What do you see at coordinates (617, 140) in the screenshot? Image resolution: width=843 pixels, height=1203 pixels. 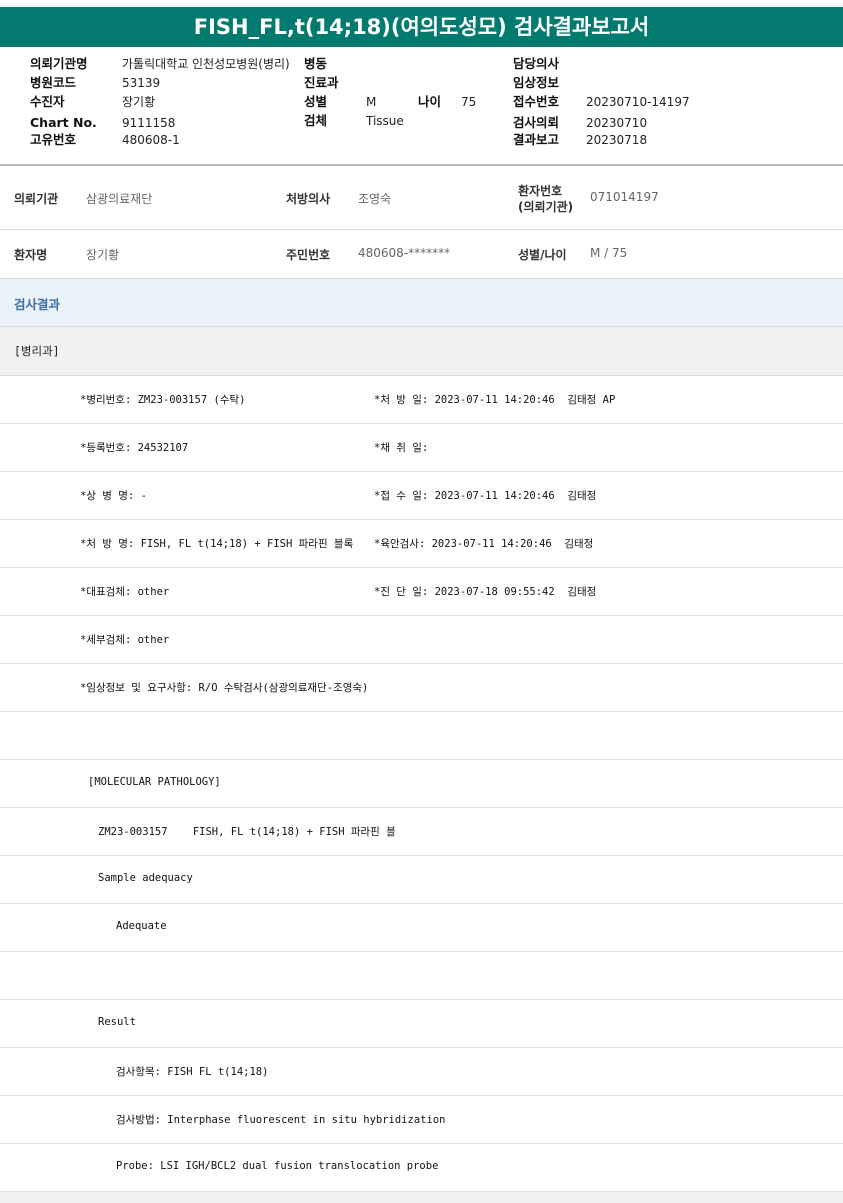 I see `report-date-value: 20230718` at bounding box center [617, 140].